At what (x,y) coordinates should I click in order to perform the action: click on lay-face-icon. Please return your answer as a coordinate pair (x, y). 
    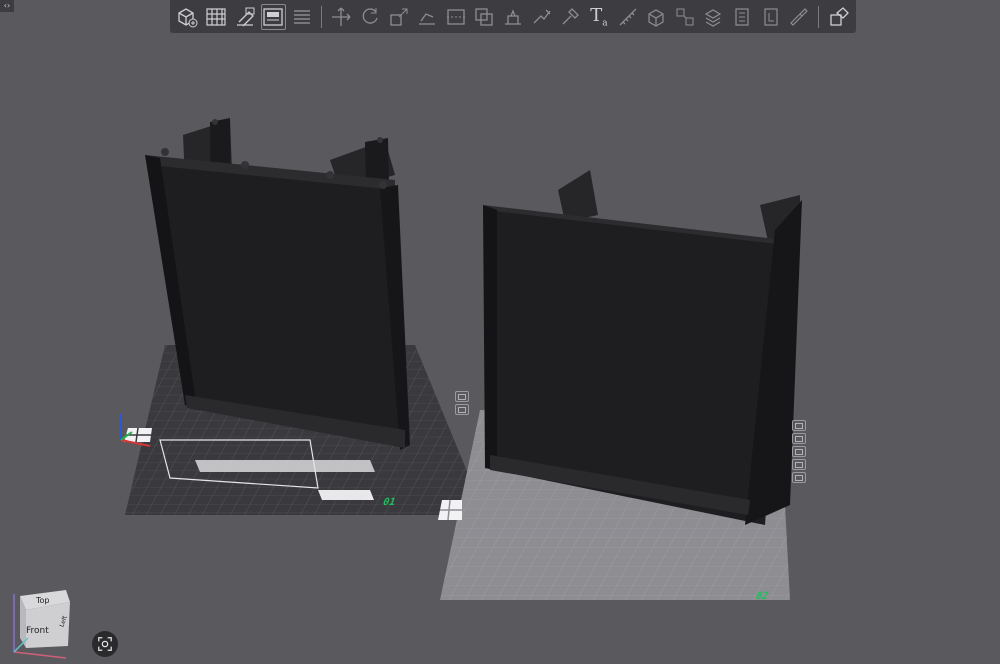
    Looking at the image, I should click on (427, 18).